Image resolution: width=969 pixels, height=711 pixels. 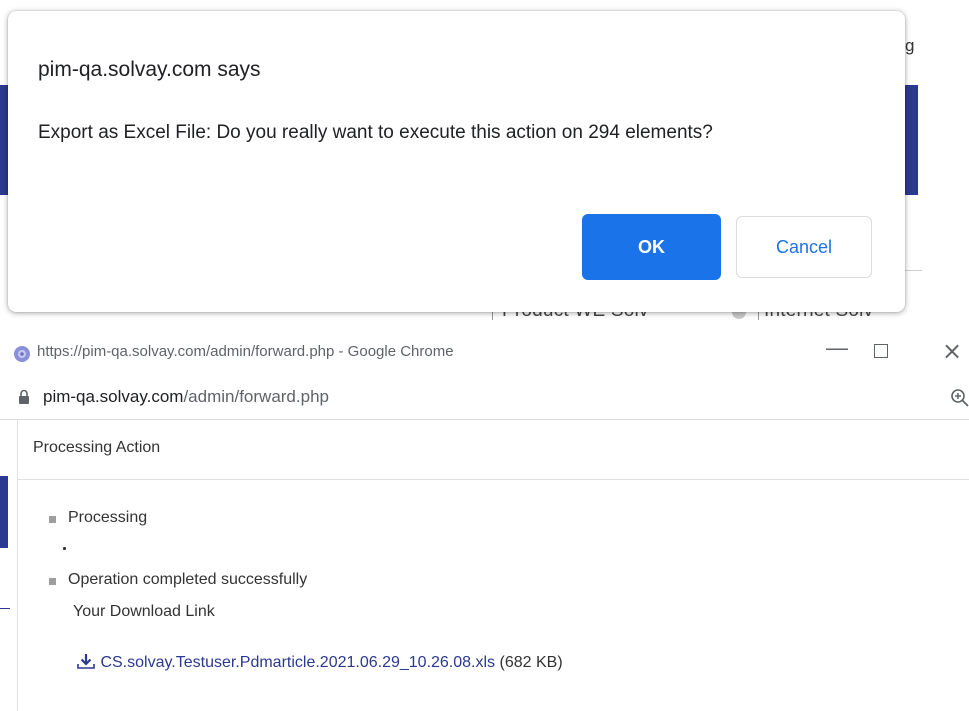 What do you see at coordinates (144, 611) in the screenshot?
I see `download-label: Your Download Link` at bounding box center [144, 611].